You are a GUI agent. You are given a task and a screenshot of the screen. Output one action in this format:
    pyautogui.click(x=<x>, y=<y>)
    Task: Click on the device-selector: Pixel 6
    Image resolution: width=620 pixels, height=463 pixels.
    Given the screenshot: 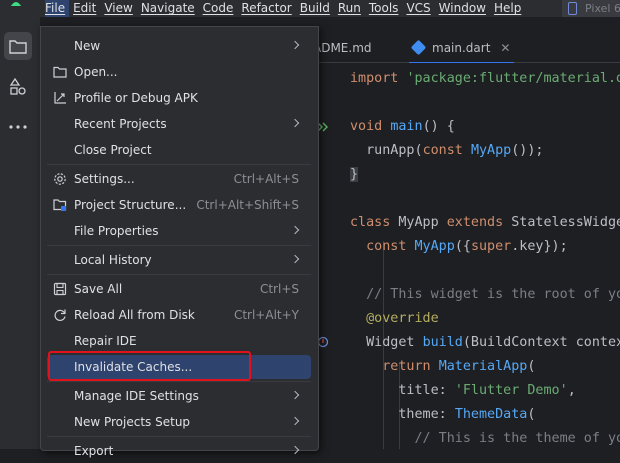 What is the action you would take?
    pyautogui.click(x=591, y=8)
    